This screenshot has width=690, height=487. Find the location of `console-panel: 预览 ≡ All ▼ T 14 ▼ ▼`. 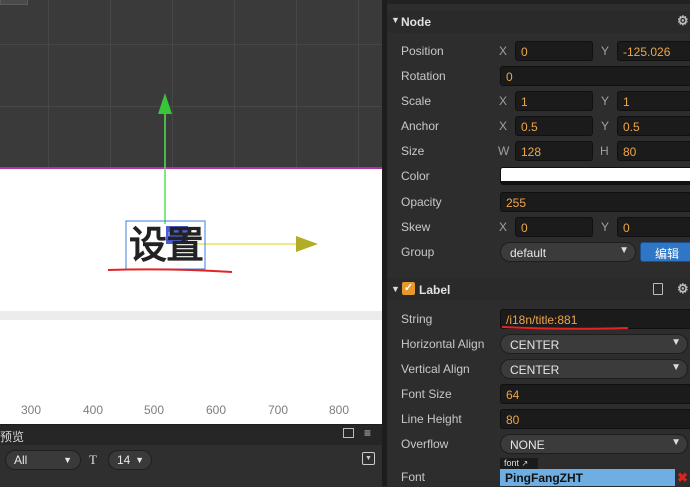

console-panel: 预览 ≡ All ▼ T 14 ▼ ▼ is located at coordinates (191, 455).